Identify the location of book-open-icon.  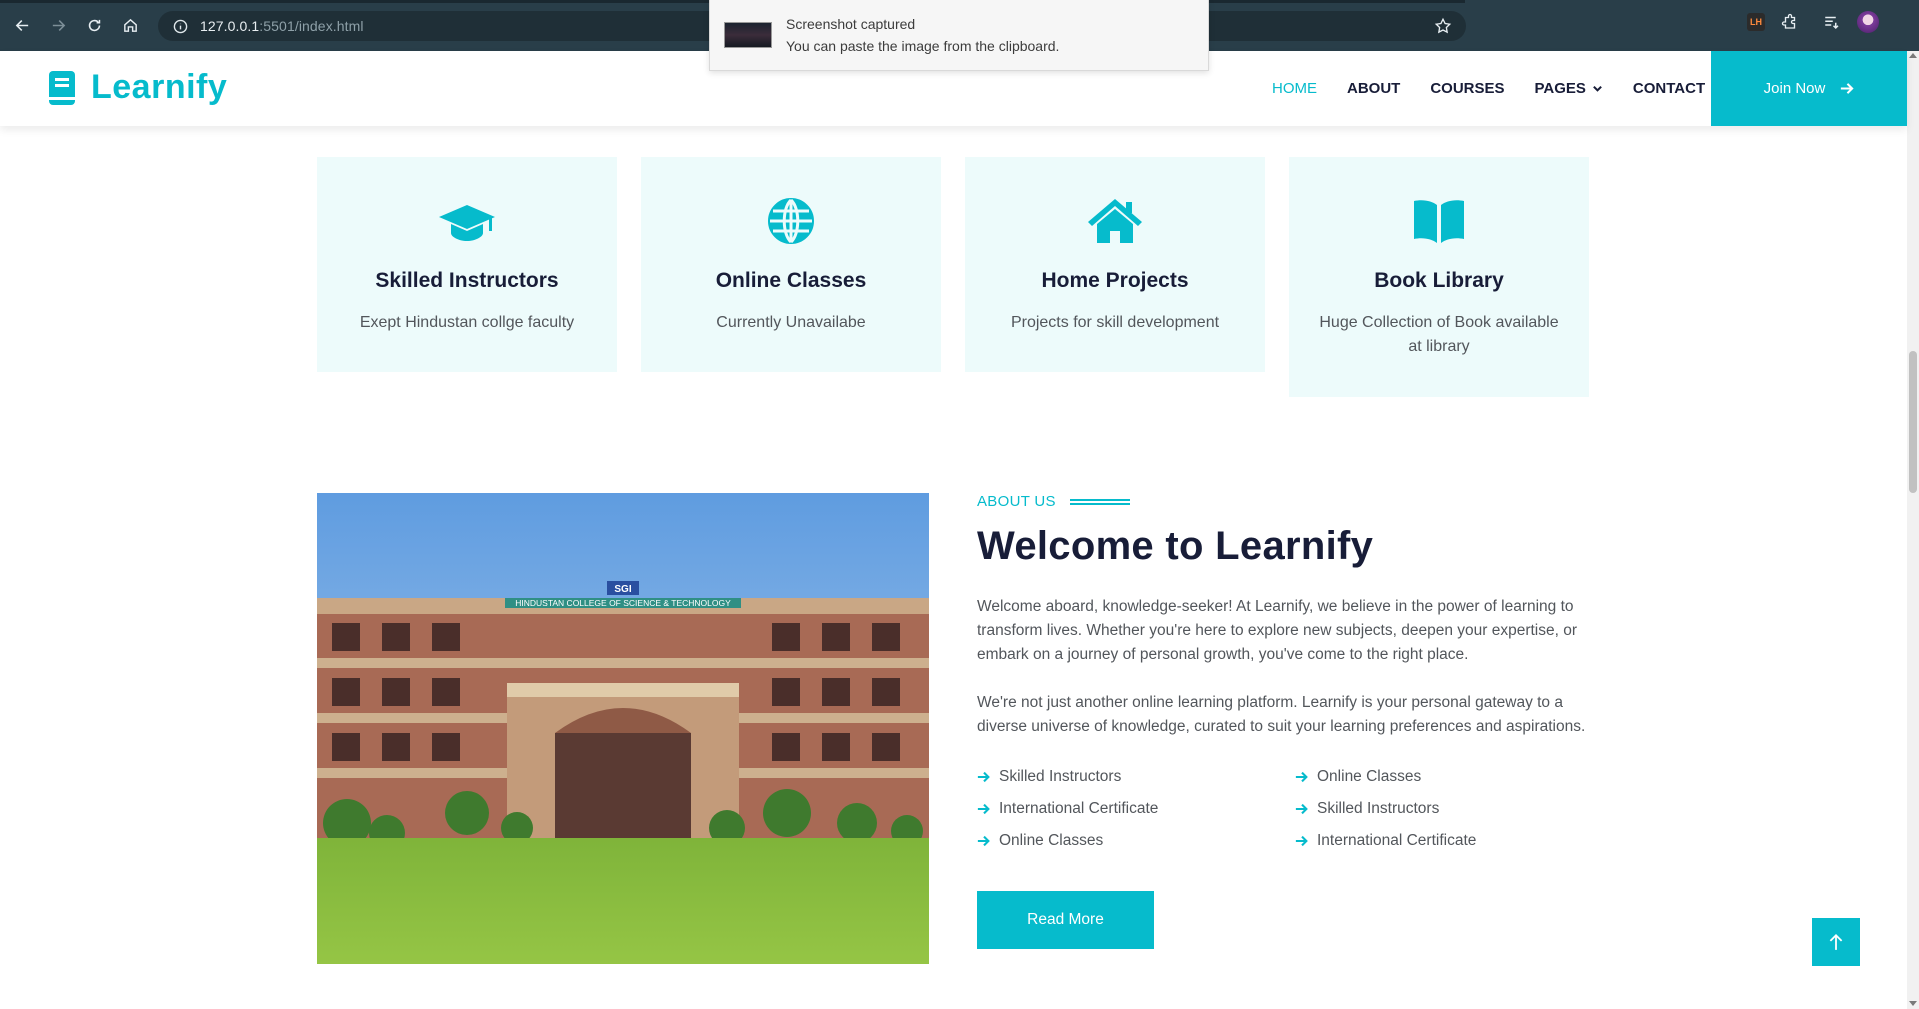
(1439, 221).